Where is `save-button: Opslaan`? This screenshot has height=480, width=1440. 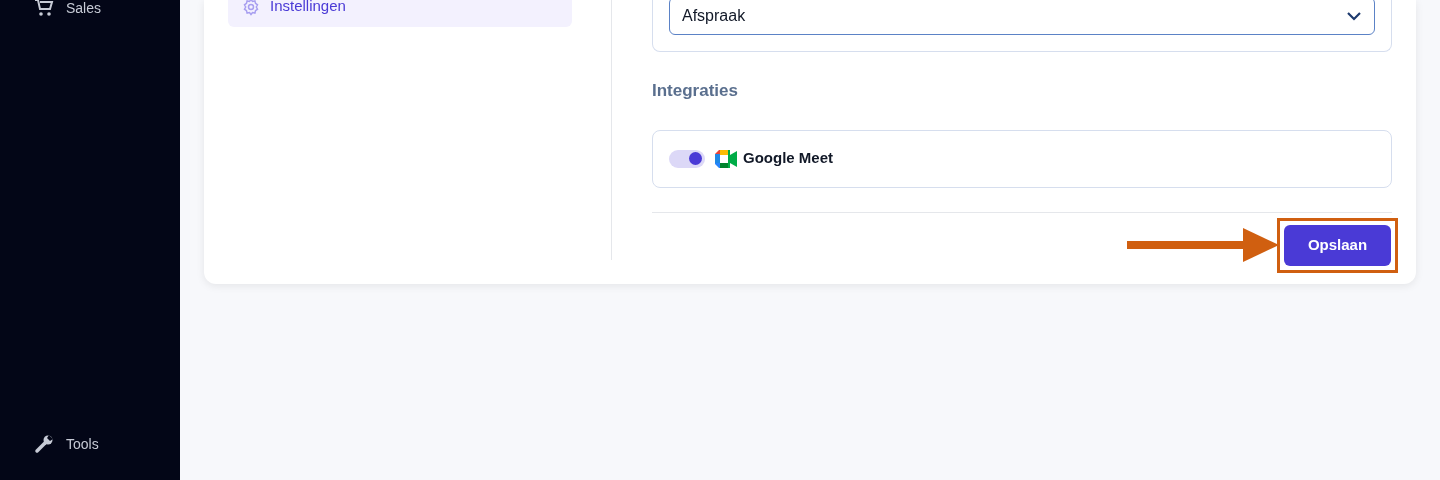
save-button: Opslaan is located at coordinates (1337, 245).